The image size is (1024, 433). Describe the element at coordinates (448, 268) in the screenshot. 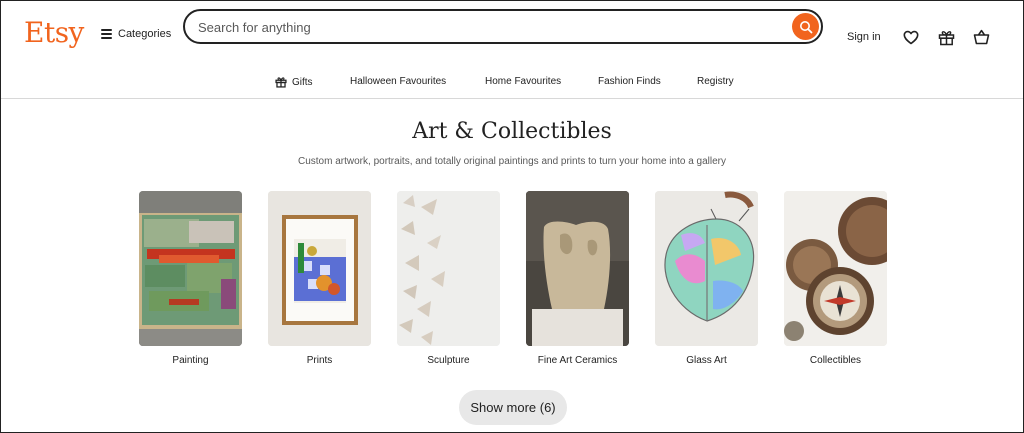

I see `sculpture-image` at that location.